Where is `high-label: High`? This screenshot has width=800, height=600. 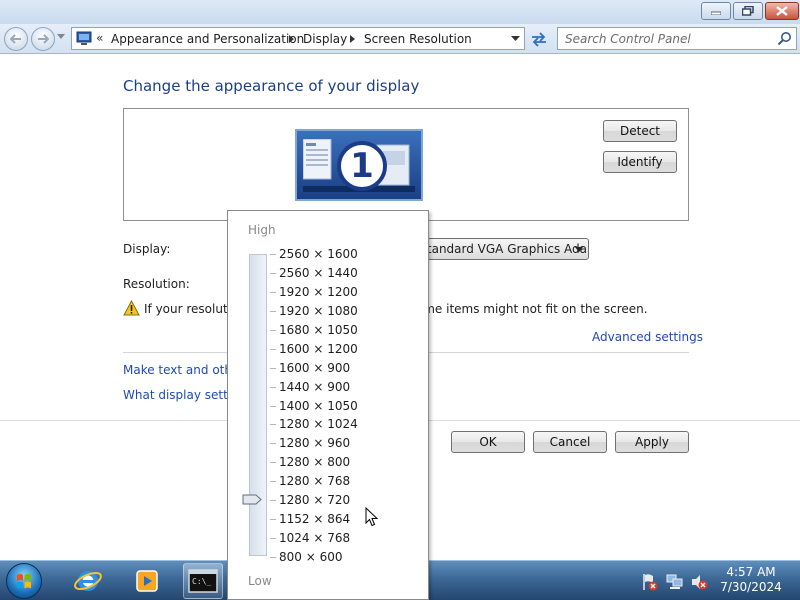 high-label: High is located at coordinates (262, 230).